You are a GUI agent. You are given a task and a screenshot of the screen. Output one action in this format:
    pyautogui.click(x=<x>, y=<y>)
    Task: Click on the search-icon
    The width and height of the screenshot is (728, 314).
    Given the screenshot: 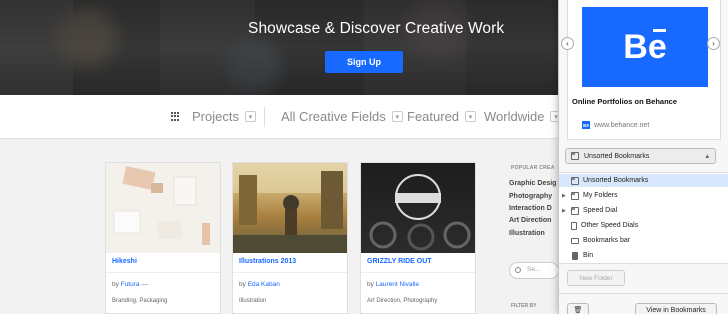 What is the action you would take?
    pyautogui.click(x=518, y=270)
    